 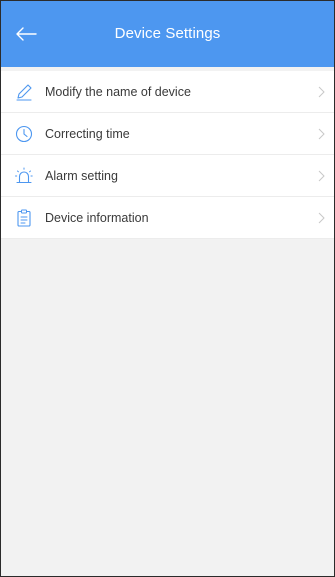 What do you see at coordinates (24, 218) in the screenshot?
I see `clipboard-icon` at bounding box center [24, 218].